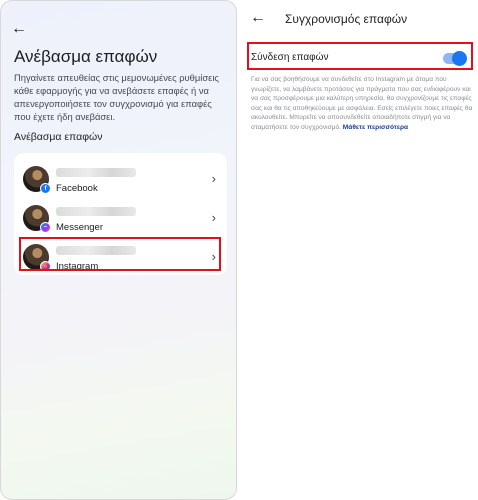 The width and height of the screenshot is (478, 500). What do you see at coordinates (58, 137) in the screenshot?
I see `section-title: Ανέβασμα επαφών` at bounding box center [58, 137].